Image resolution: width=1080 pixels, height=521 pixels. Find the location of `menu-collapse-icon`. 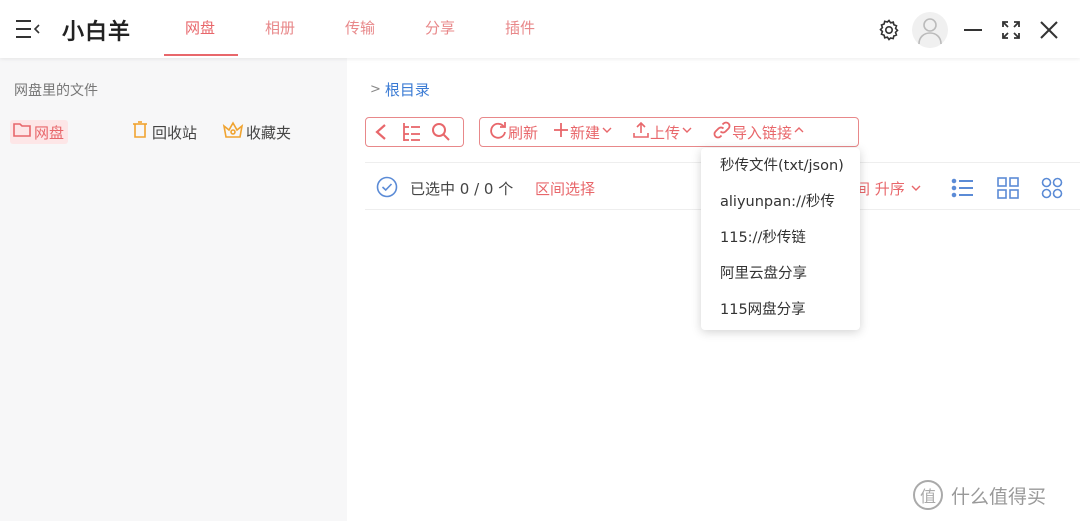

menu-collapse-icon is located at coordinates (28, 29).